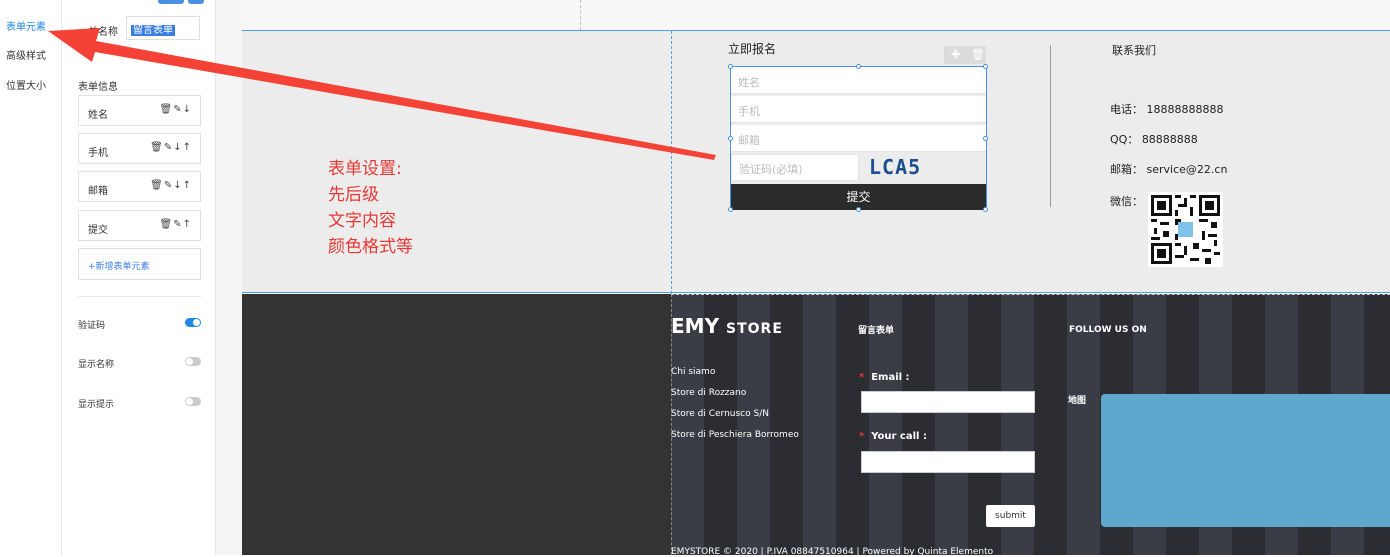 This screenshot has width=1390, height=557. What do you see at coordinates (139, 403) in the screenshot?
I see `toggle-show-hint: 显示提示` at bounding box center [139, 403].